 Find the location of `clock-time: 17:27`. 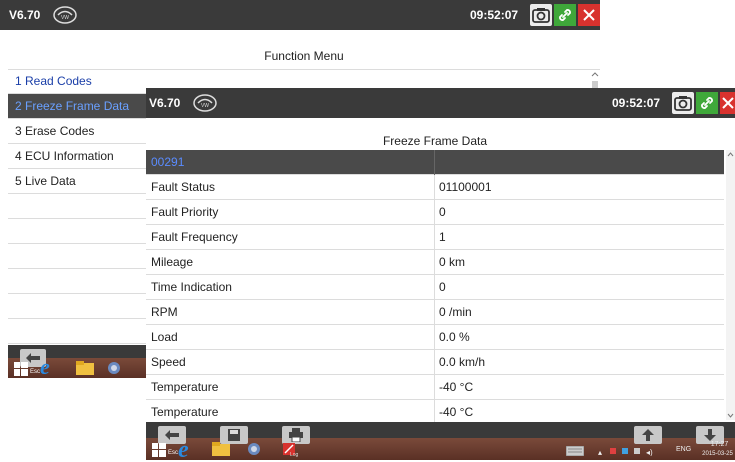

clock-time: 17:27 is located at coordinates (719, 444).